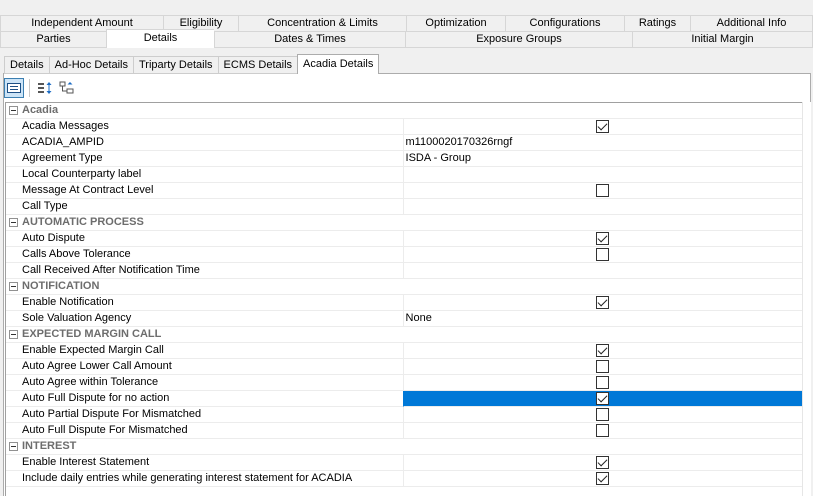  I want to click on property-row-auto-agree-within-tolerance: Auto Agree within Tolerance, so click(404, 383).